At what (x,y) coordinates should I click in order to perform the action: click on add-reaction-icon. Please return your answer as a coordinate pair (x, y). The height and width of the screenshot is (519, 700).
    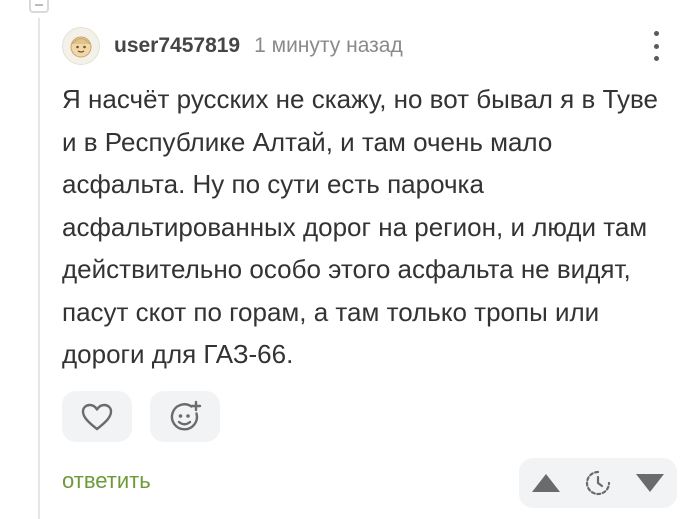
    Looking at the image, I should click on (186, 415).